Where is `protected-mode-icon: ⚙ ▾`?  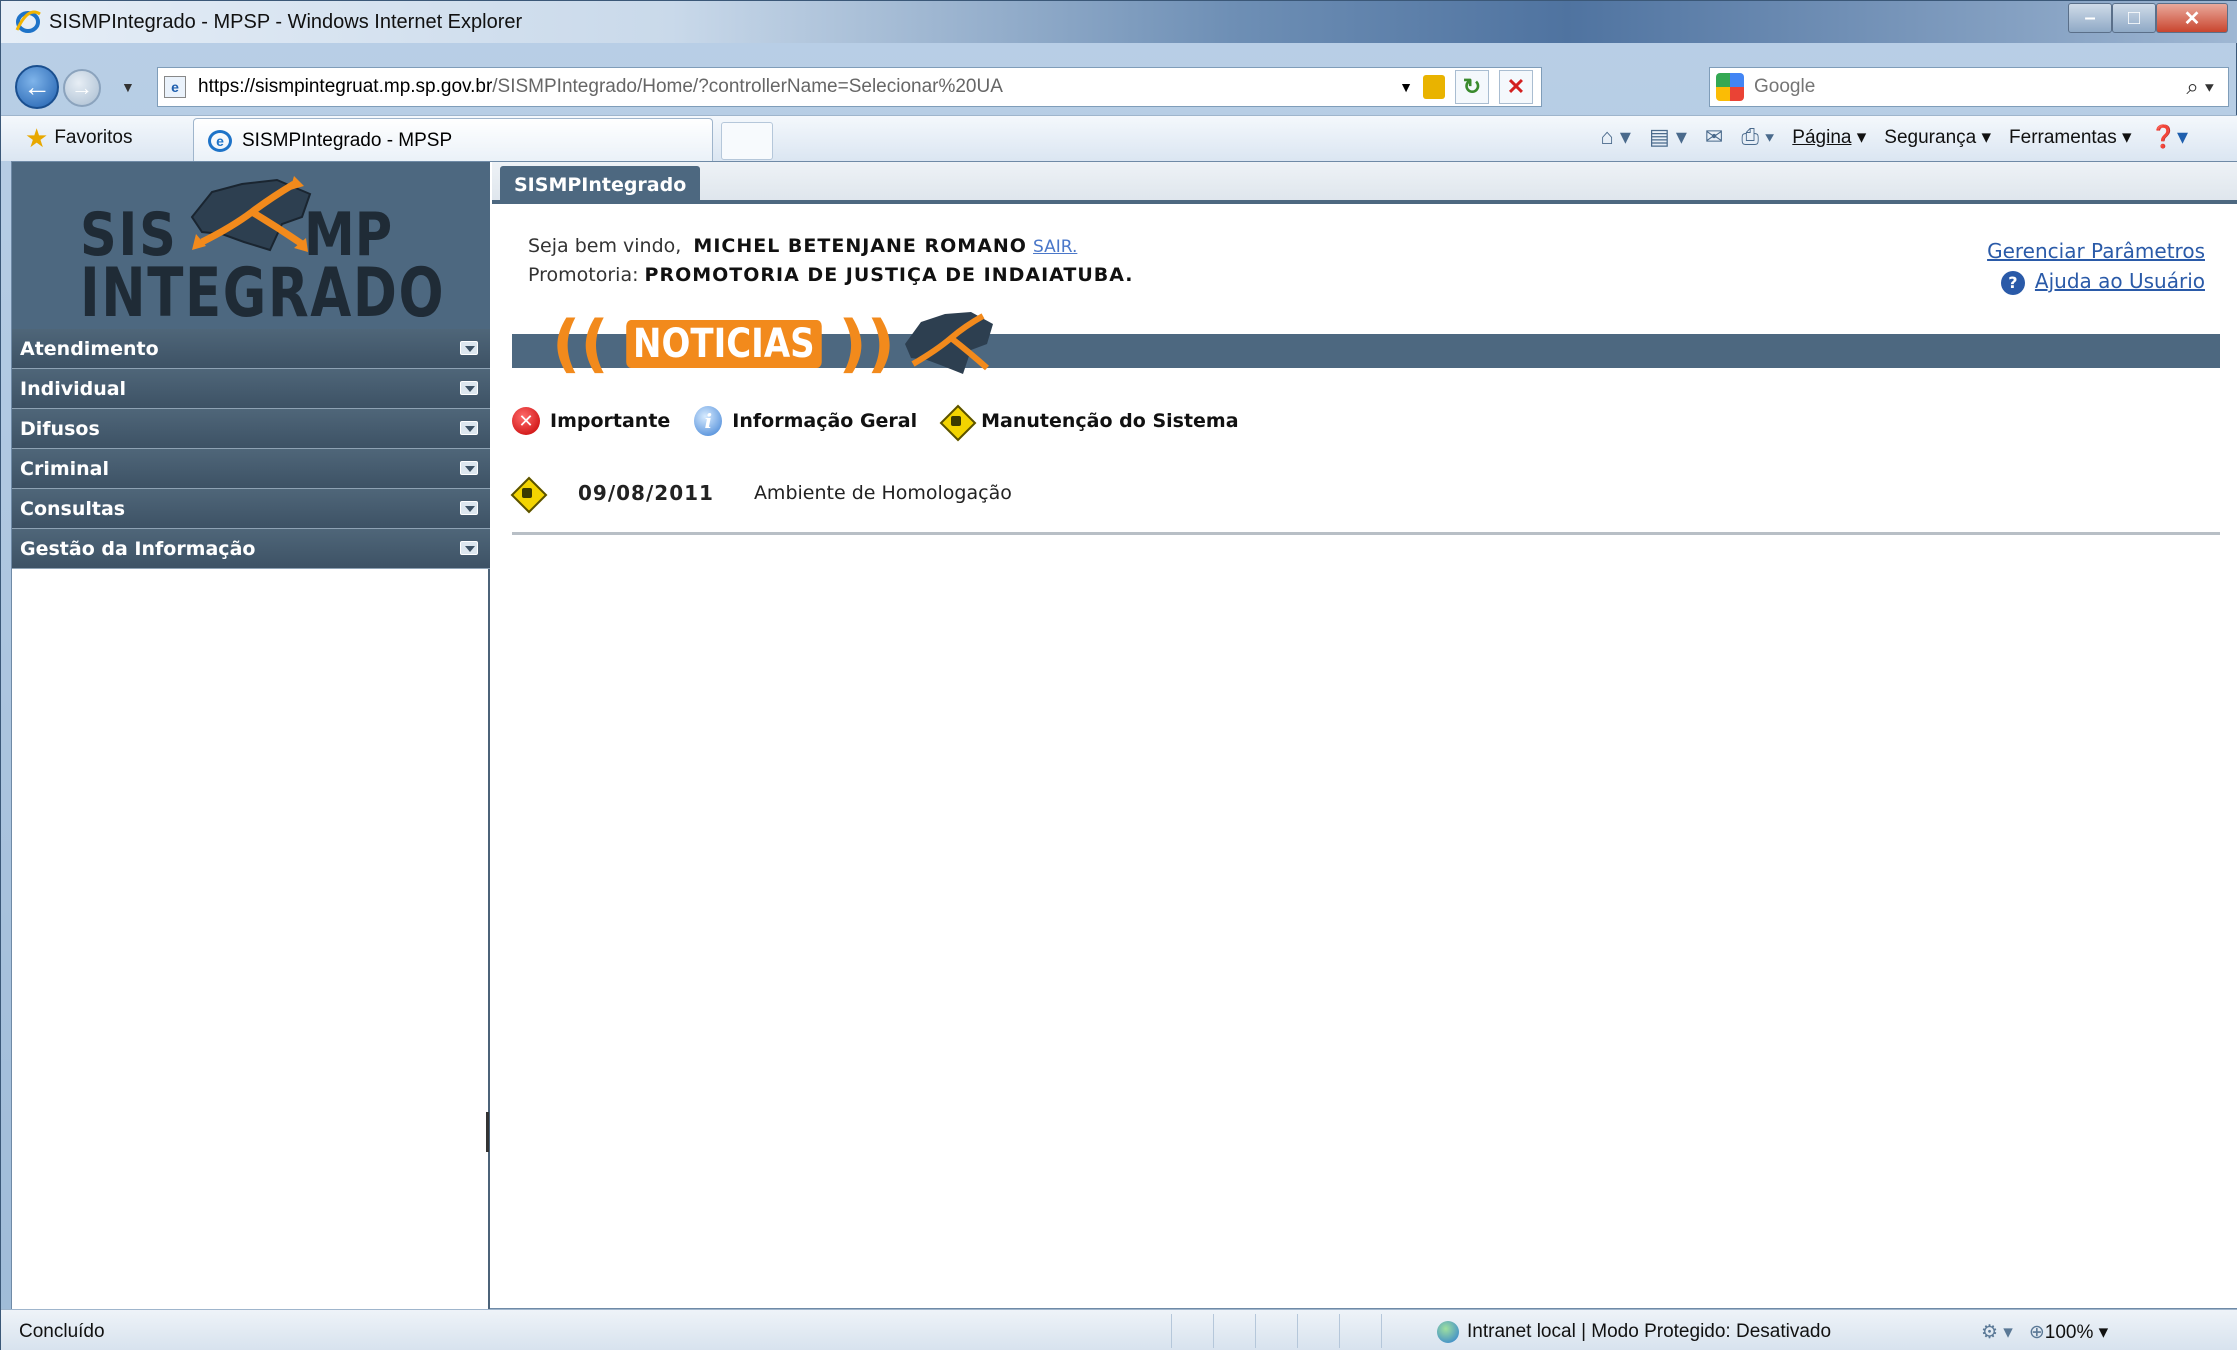
protected-mode-icon: ⚙ ▾ is located at coordinates (1997, 1332).